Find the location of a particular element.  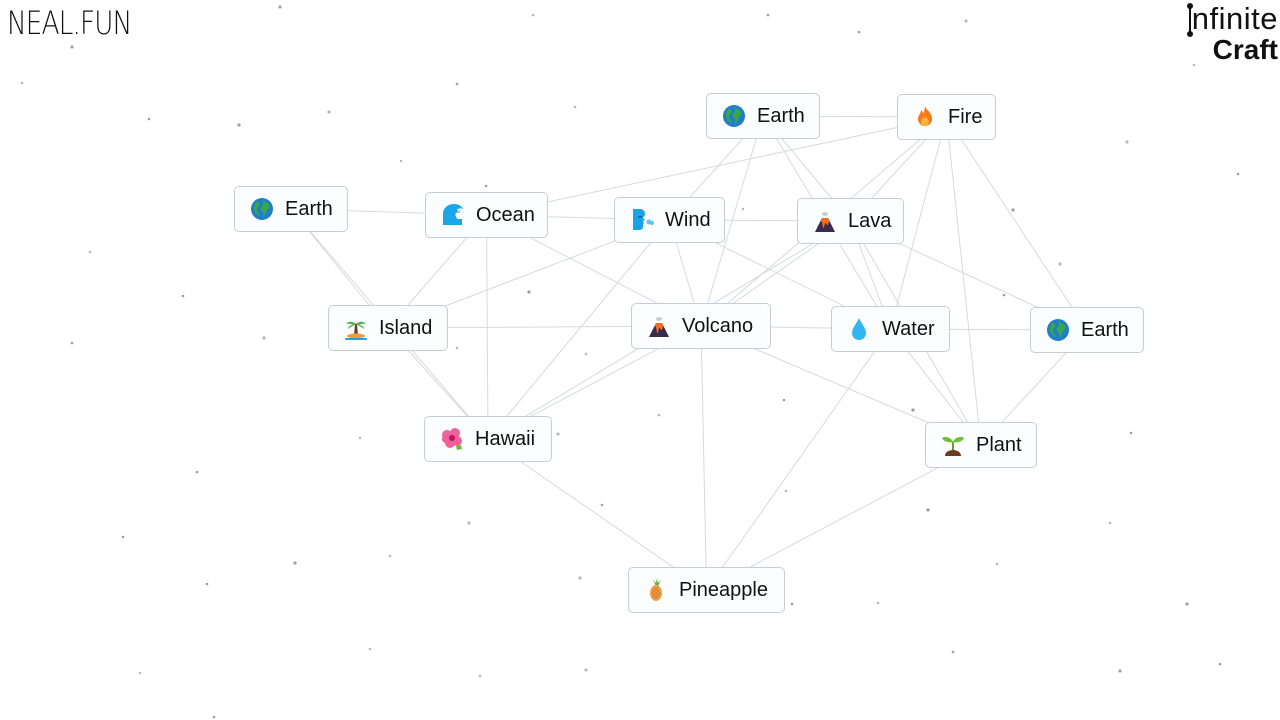

item-hawaii: Hawaii is located at coordinates (488, 439).